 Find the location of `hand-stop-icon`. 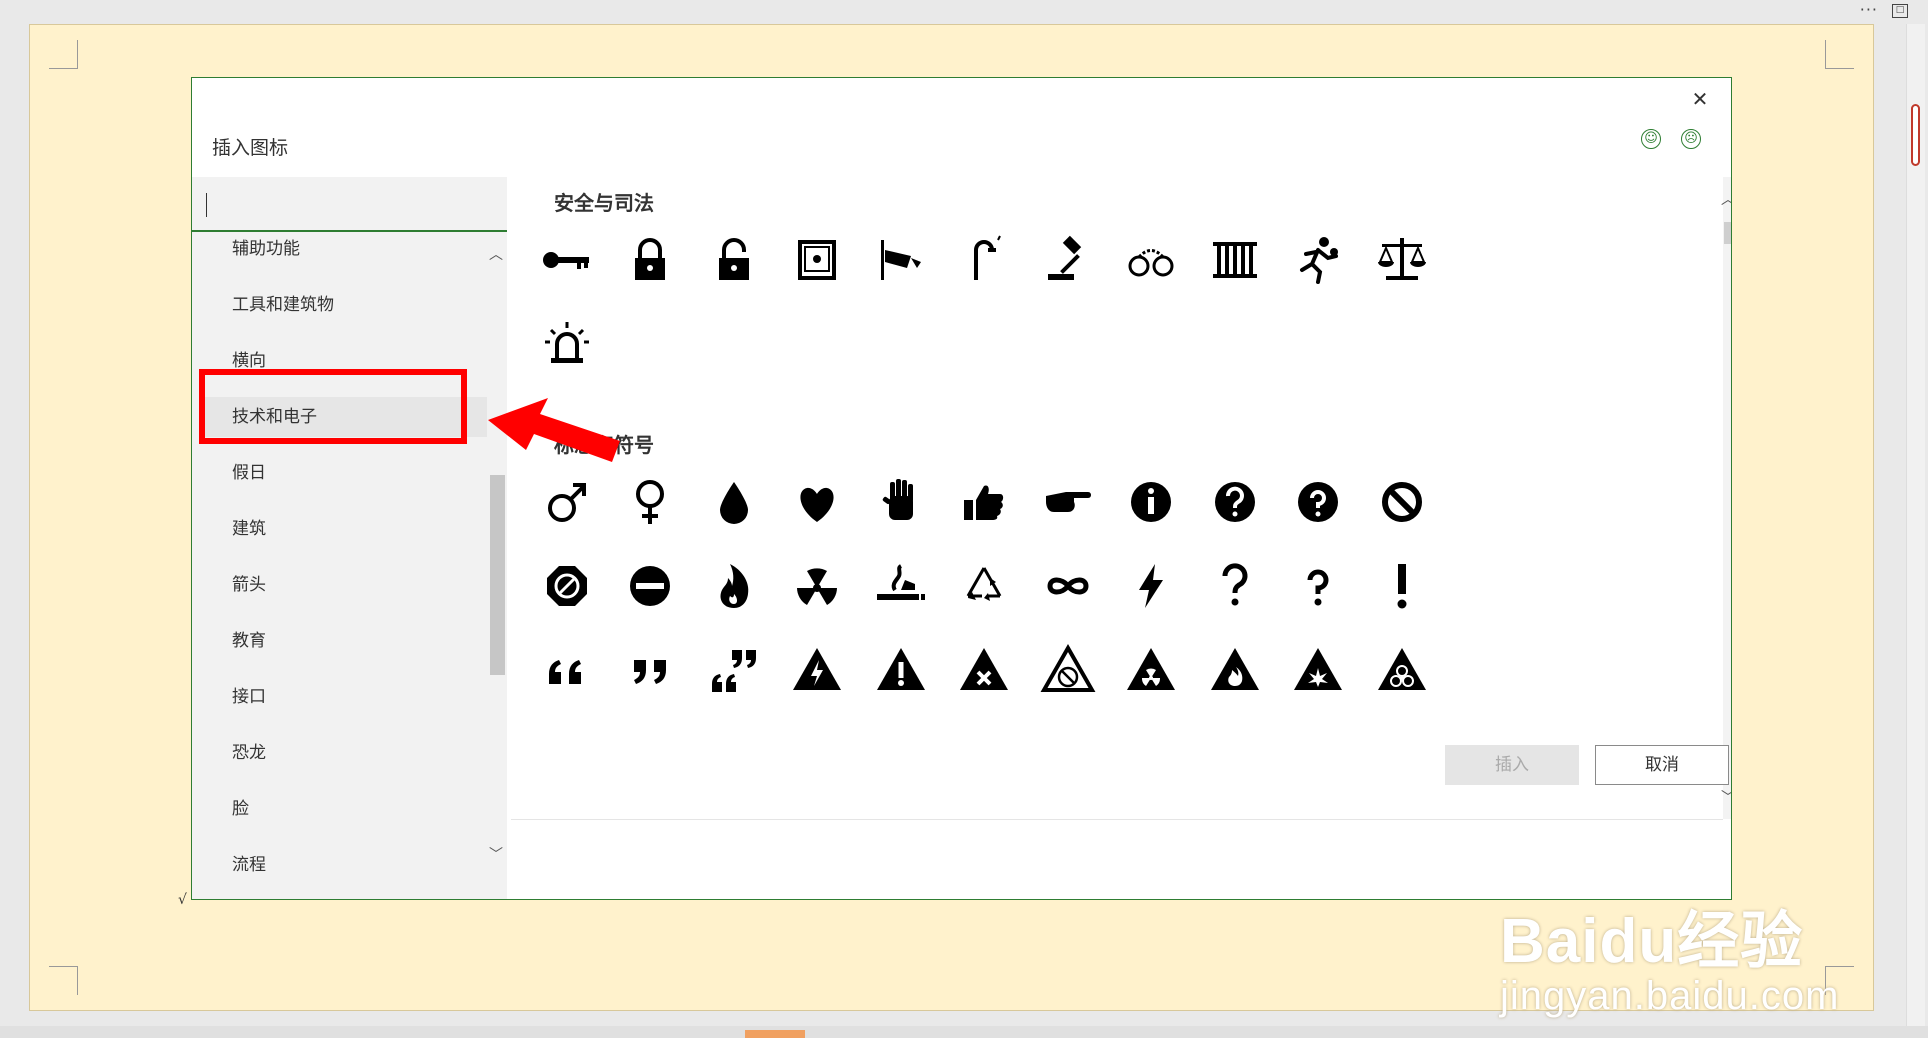

hand-stop-icon is located at coordinates (901, 502).